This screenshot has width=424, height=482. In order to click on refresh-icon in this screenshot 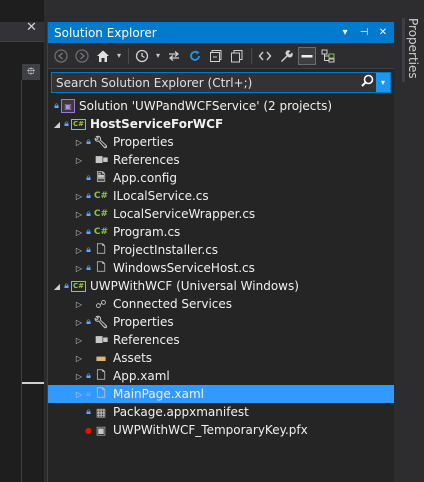, I will do `click(195, 56)`.